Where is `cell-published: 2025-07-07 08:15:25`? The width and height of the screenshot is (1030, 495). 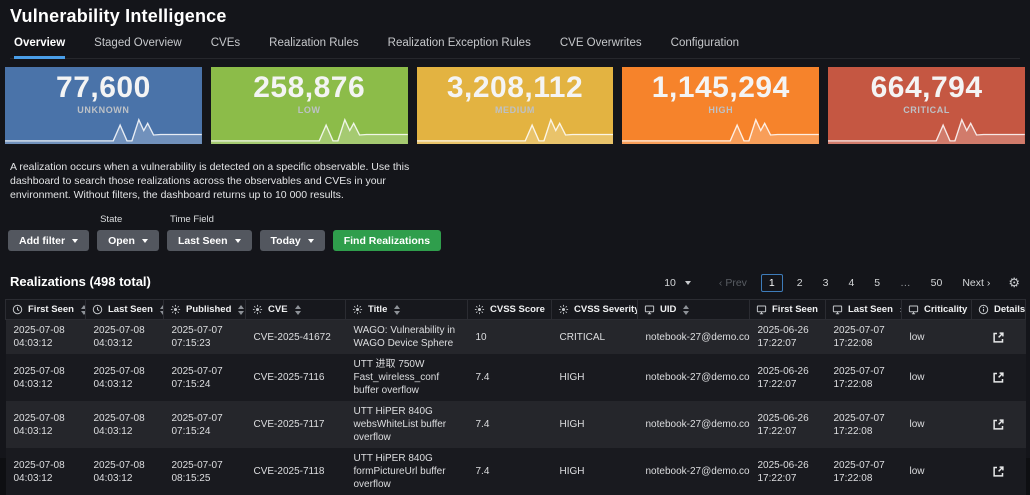
cell-published: 2025-07-07 08:15:25 is located at coordinates (197, 471).